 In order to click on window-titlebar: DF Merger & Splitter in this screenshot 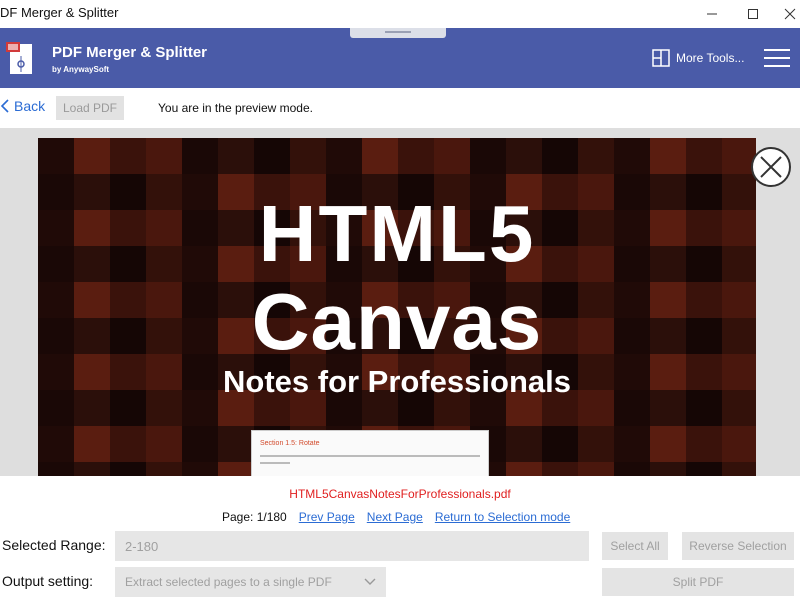, I will do `click(400, 14)`.